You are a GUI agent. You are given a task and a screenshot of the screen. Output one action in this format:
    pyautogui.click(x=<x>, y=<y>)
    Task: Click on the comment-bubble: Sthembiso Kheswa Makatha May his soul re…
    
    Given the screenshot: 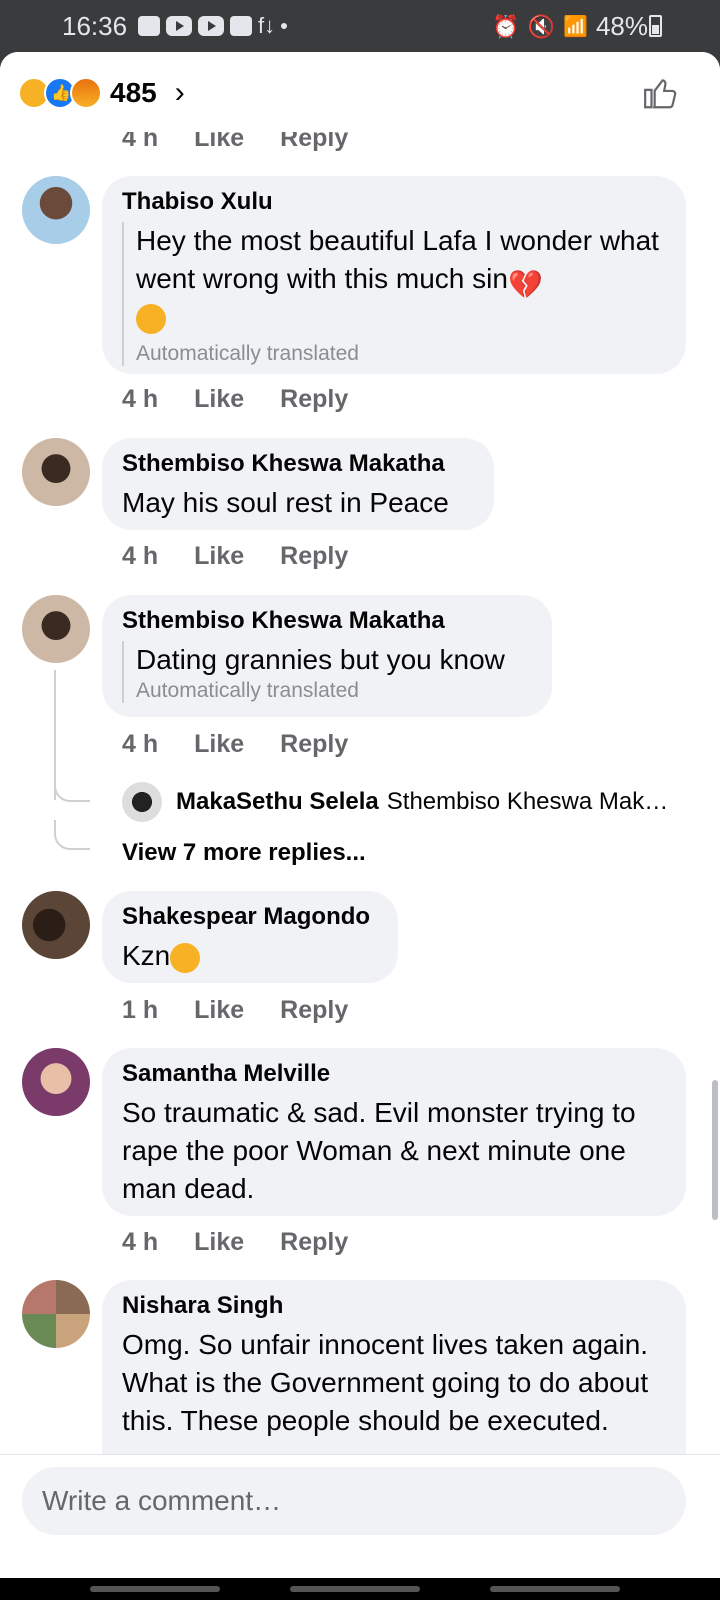 What is the action you would take?
    pyautogui.click(x=298, y=484)
    